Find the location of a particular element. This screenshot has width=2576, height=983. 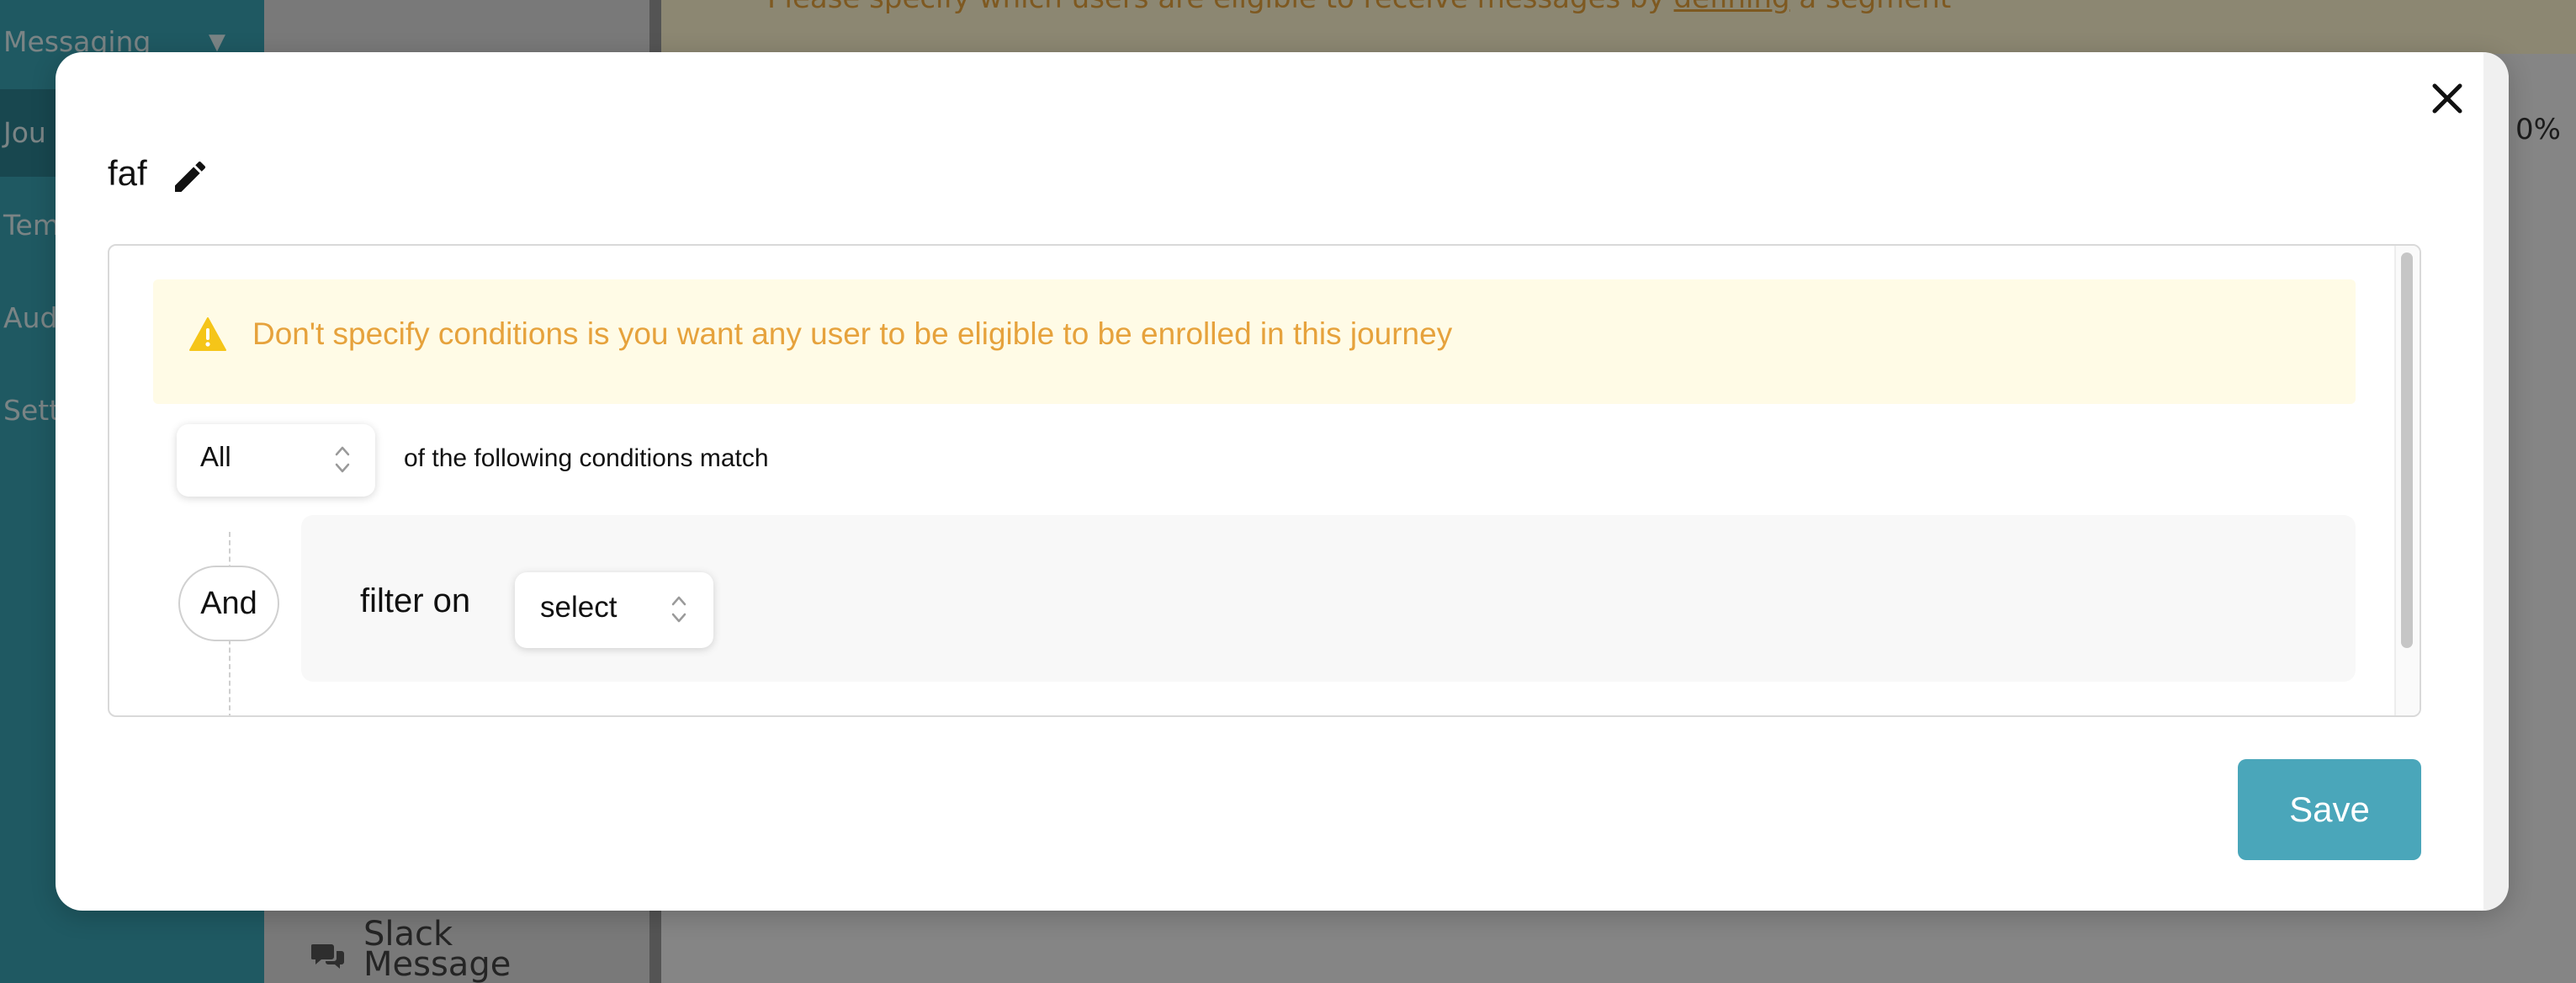

filter-type-select: select is located at coordinates (614, 610).